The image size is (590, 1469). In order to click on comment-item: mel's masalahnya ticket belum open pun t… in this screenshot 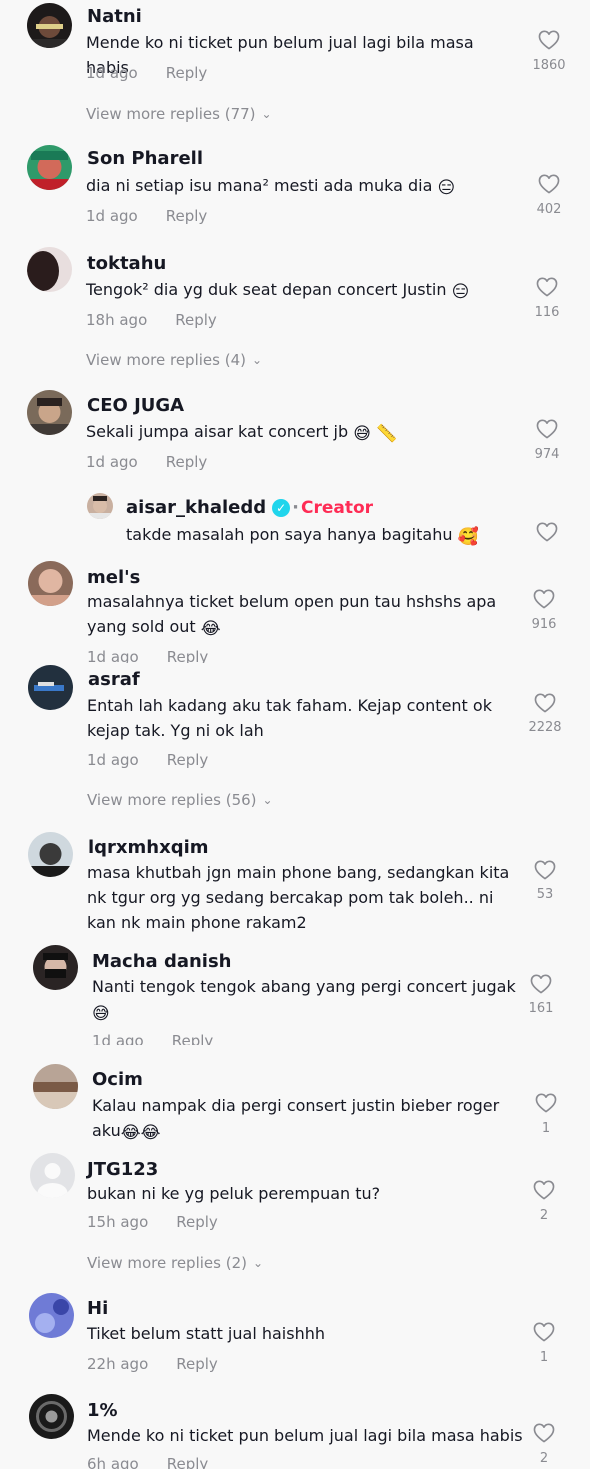, I will do `click(295, 609)`.